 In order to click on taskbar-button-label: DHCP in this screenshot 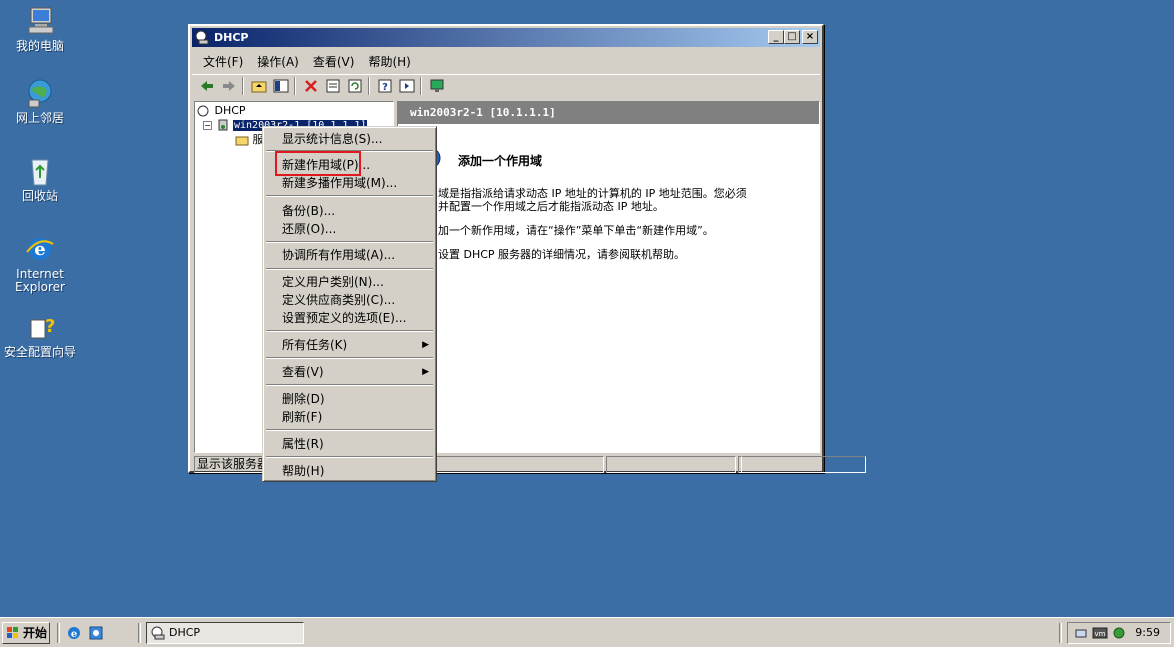, I will do `click(185, 632)`.